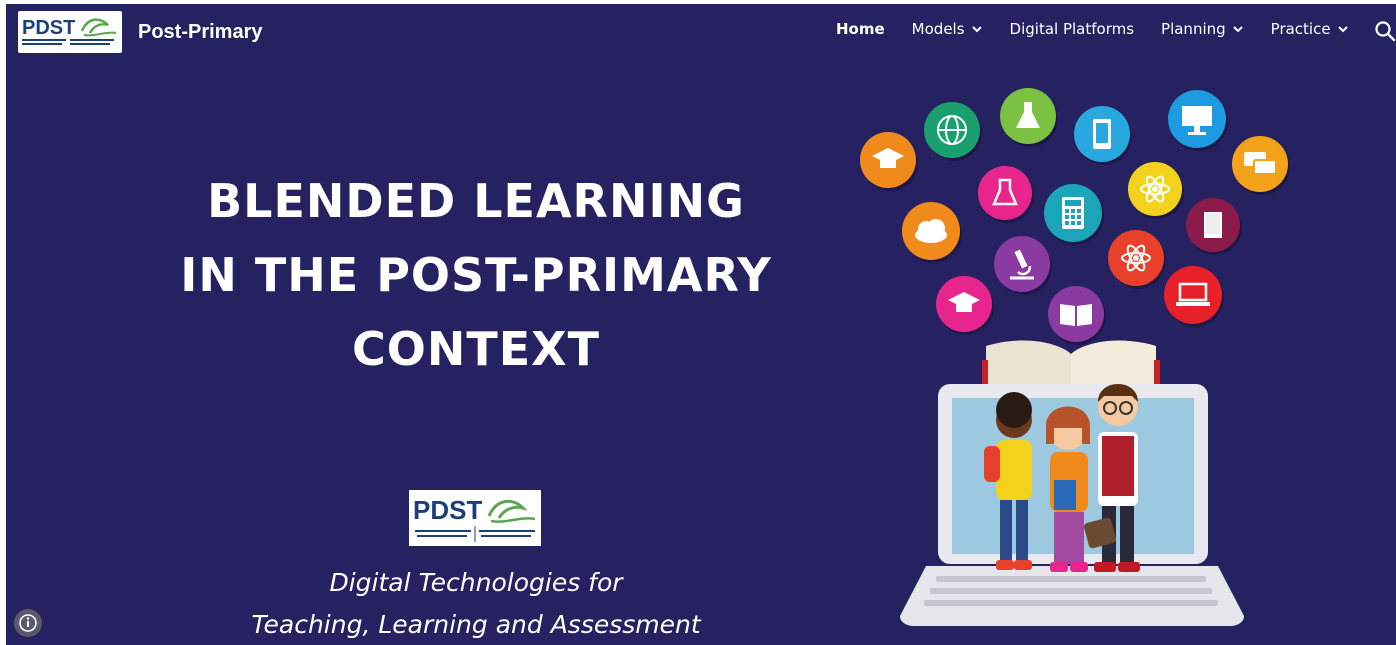 This screenshot has height=645, width=1396. I want to click on open-book-icon, so click(1076, 314).